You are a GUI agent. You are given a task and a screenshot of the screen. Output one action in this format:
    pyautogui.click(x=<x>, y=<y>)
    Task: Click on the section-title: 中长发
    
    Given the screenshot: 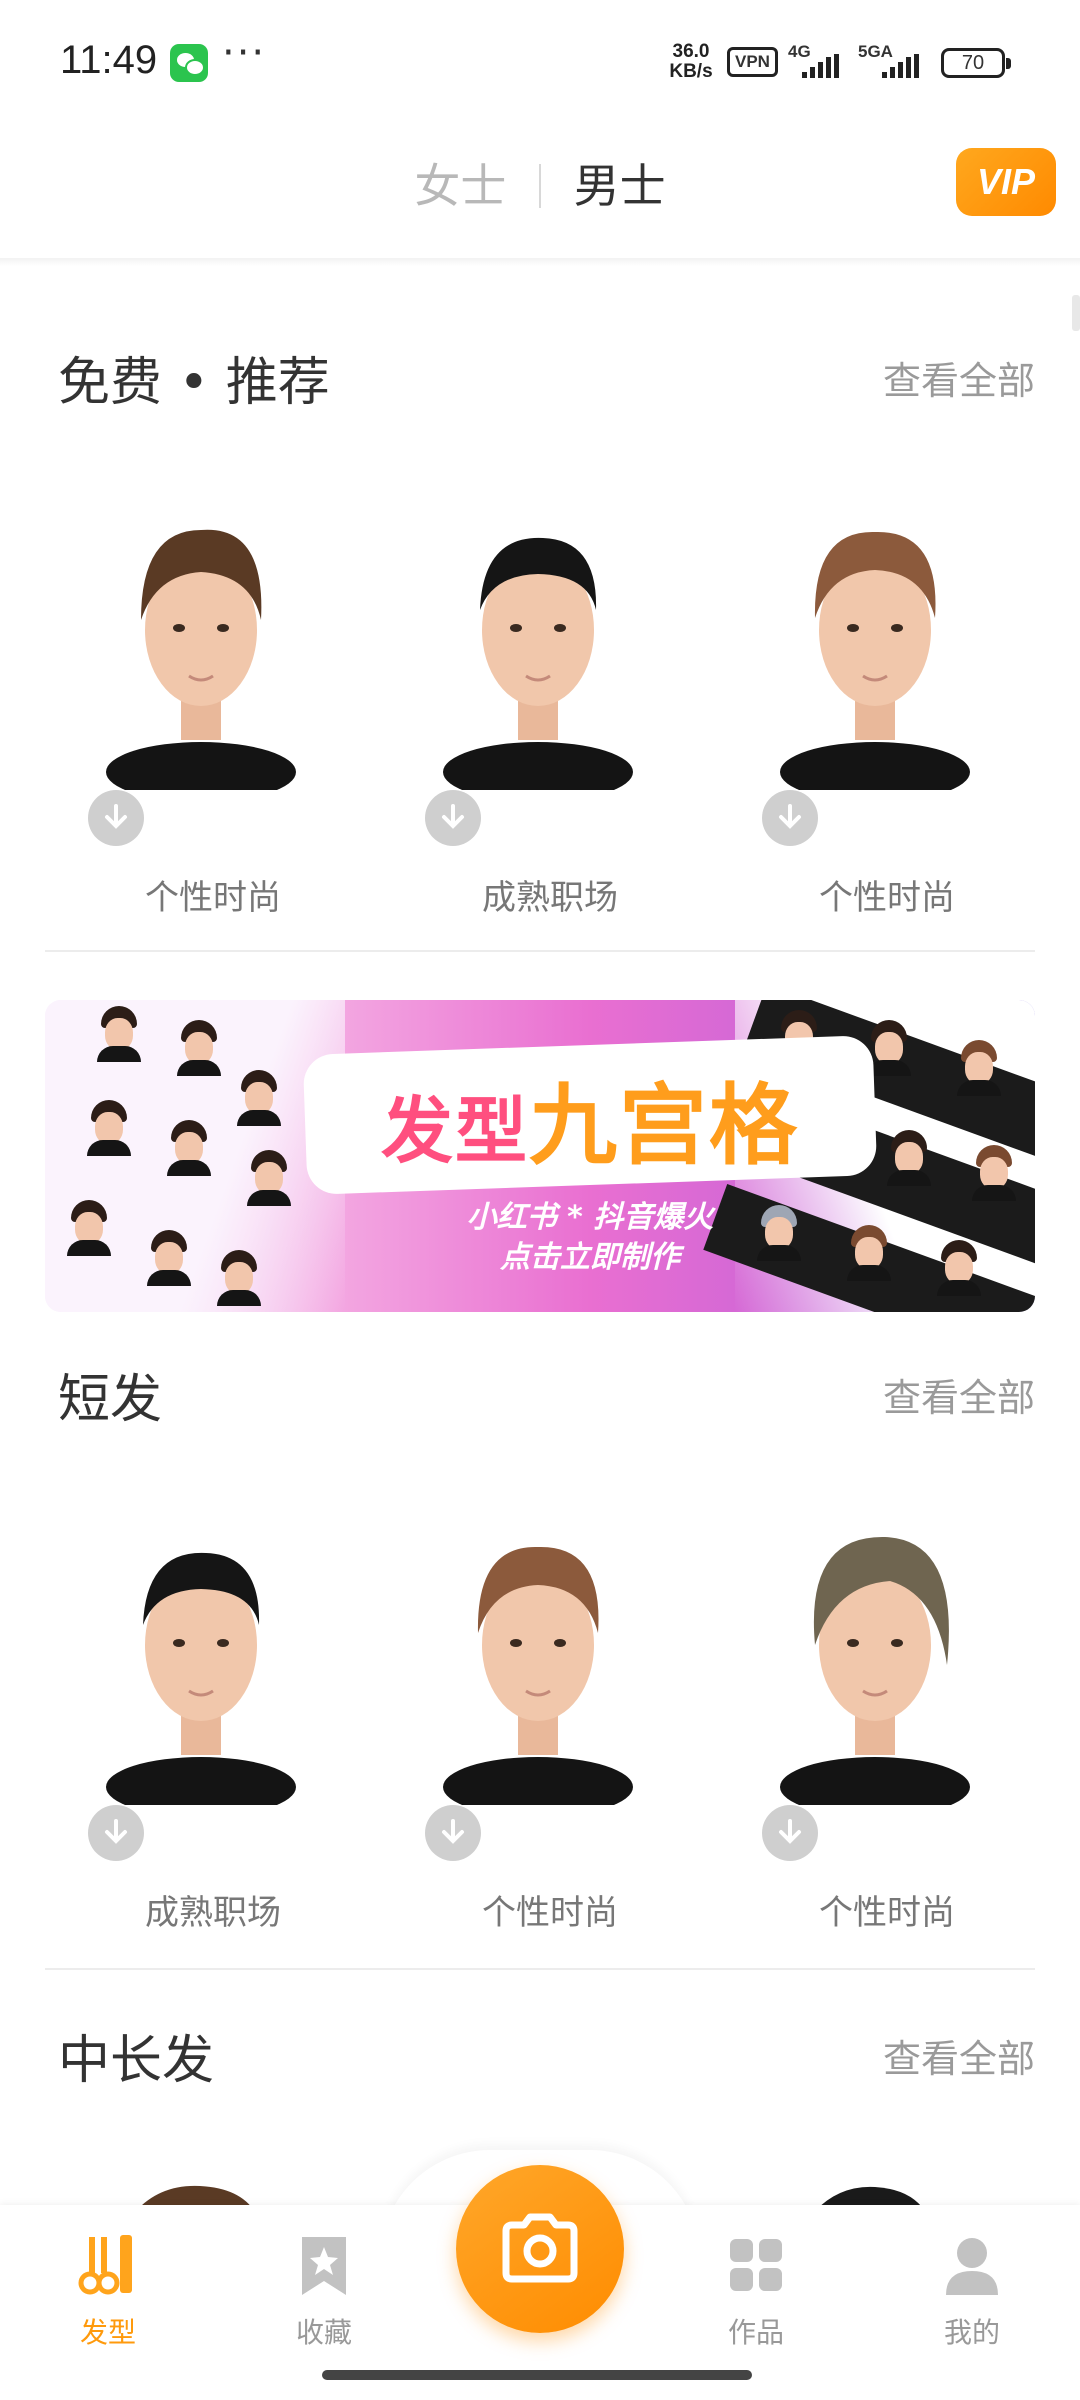 What is the action you would take?
    pyautogui.click(x=136, y=2061)
    